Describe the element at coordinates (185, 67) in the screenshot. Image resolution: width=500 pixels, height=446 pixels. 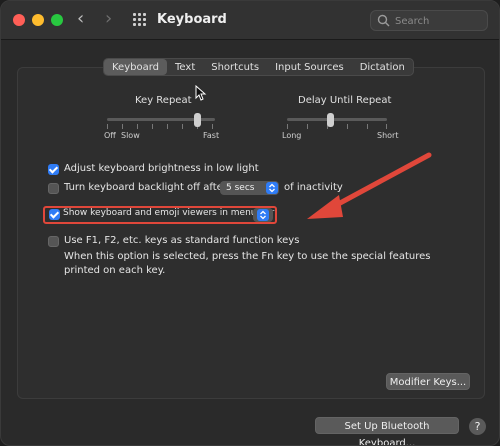
I see `tab-text: Text` at that location.